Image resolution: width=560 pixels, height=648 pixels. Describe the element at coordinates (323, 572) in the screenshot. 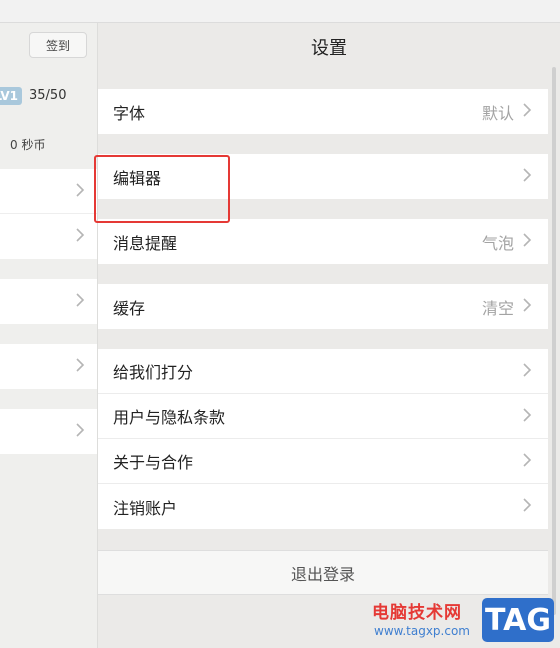

I see `logout-button: 退出登录` at that location.